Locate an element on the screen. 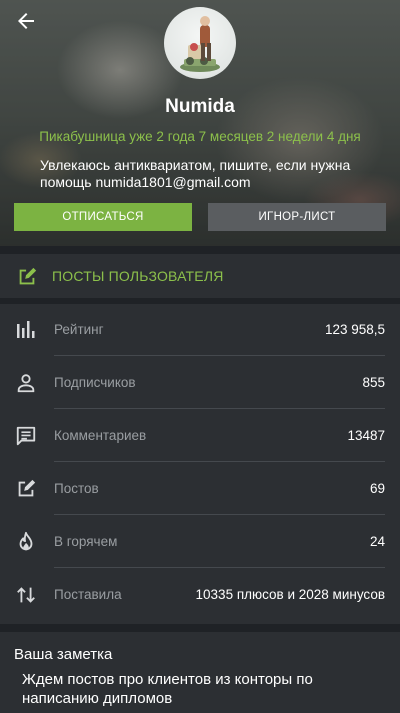 The height and width of the screenshot is (713, 400). avatar-image is located at coordinates (200, 44).